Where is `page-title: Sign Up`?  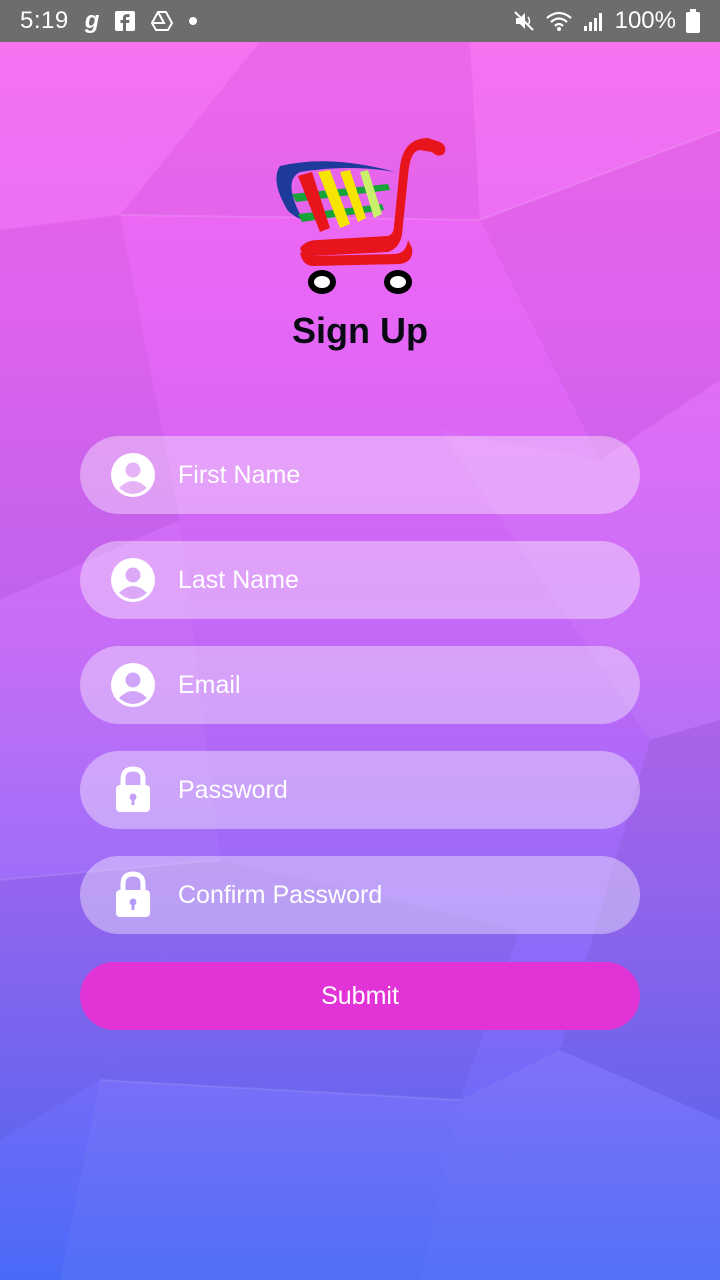 page-title: Sign Up is located at coordinates (360, 330).